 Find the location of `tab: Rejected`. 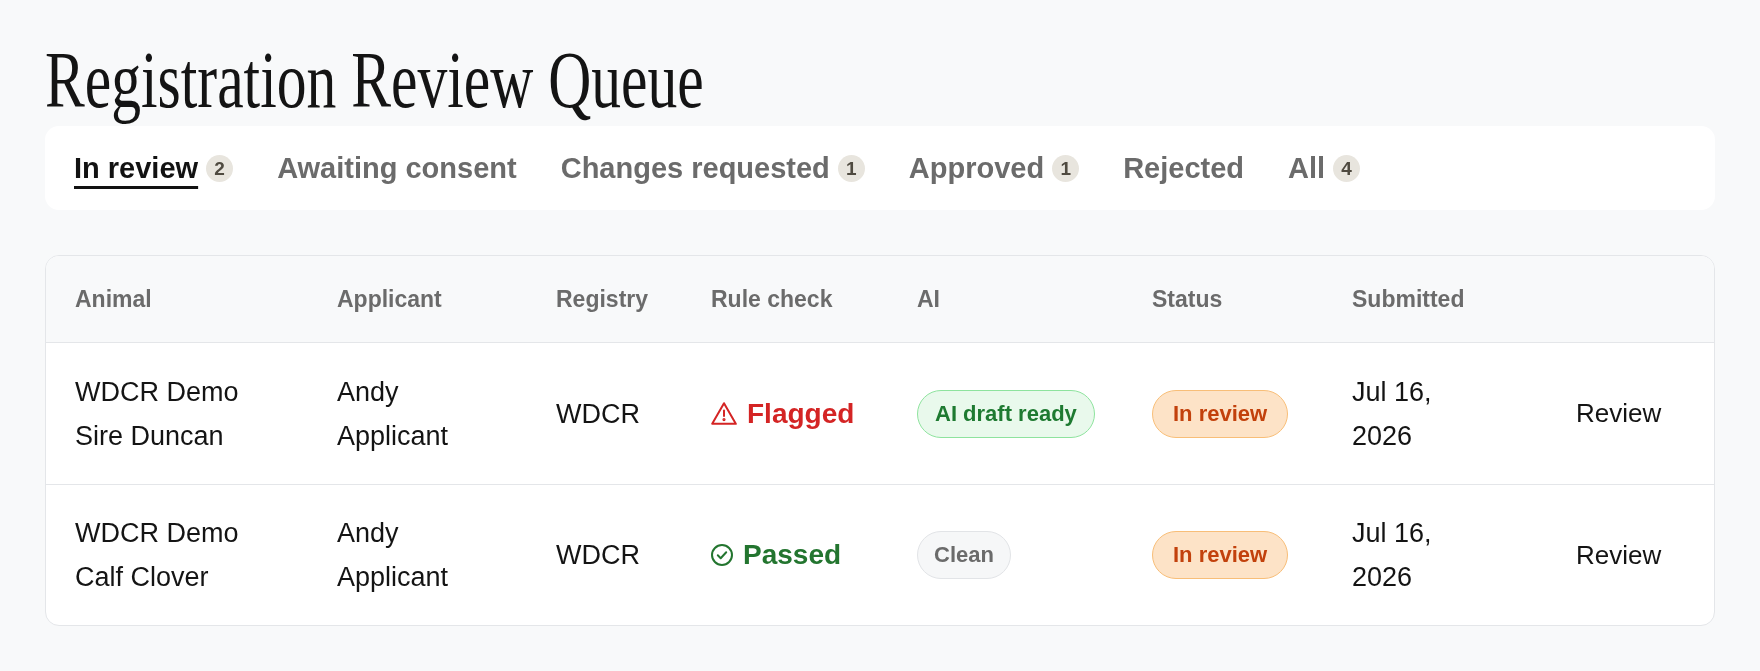

tab: Rejected is located at coordinates (1184, 168).